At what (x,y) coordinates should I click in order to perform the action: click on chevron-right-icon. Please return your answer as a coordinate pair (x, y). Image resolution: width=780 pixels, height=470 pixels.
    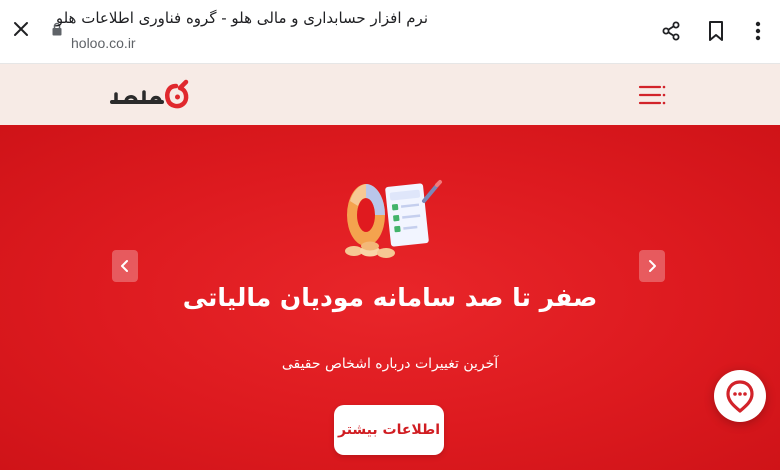
    Looking at the image, I should click on (652, 266).